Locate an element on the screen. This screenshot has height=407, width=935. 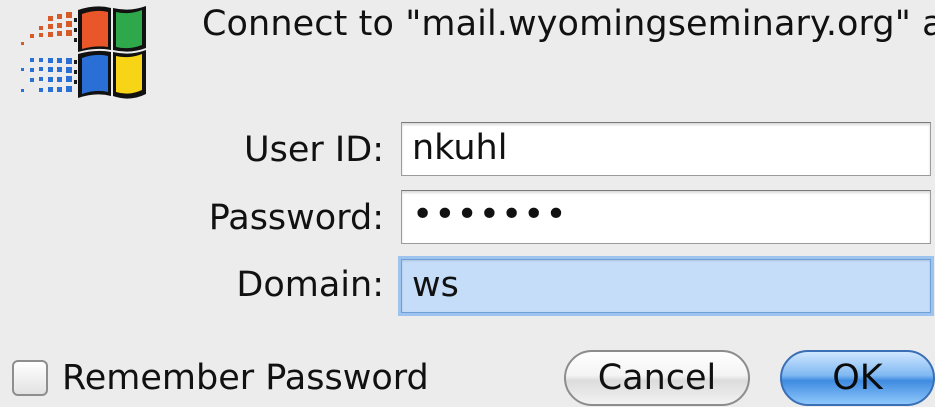
user-id-field: nkuhl is located at coordinates (666, 149).